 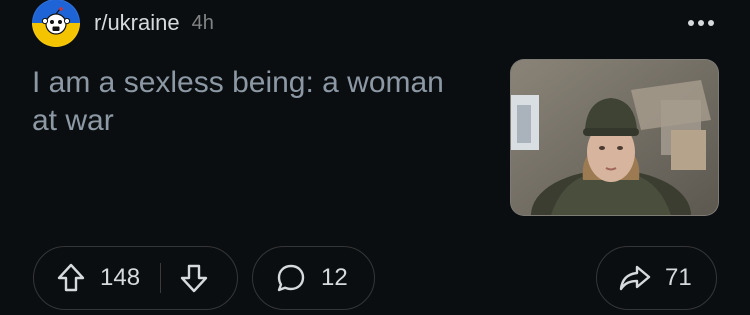 I want to click on vote-control: 148, so click(x=135, y=278).